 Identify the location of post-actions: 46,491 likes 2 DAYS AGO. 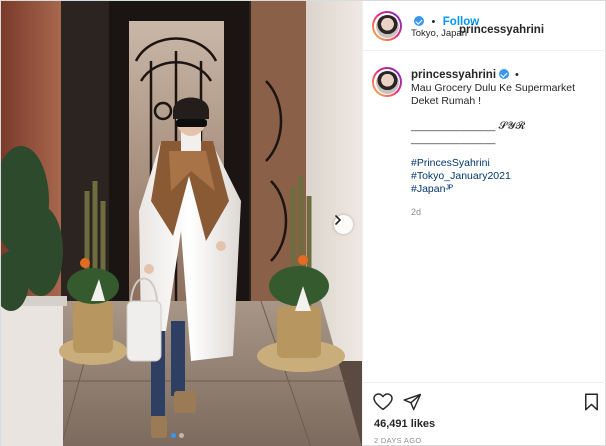
(484, 414).